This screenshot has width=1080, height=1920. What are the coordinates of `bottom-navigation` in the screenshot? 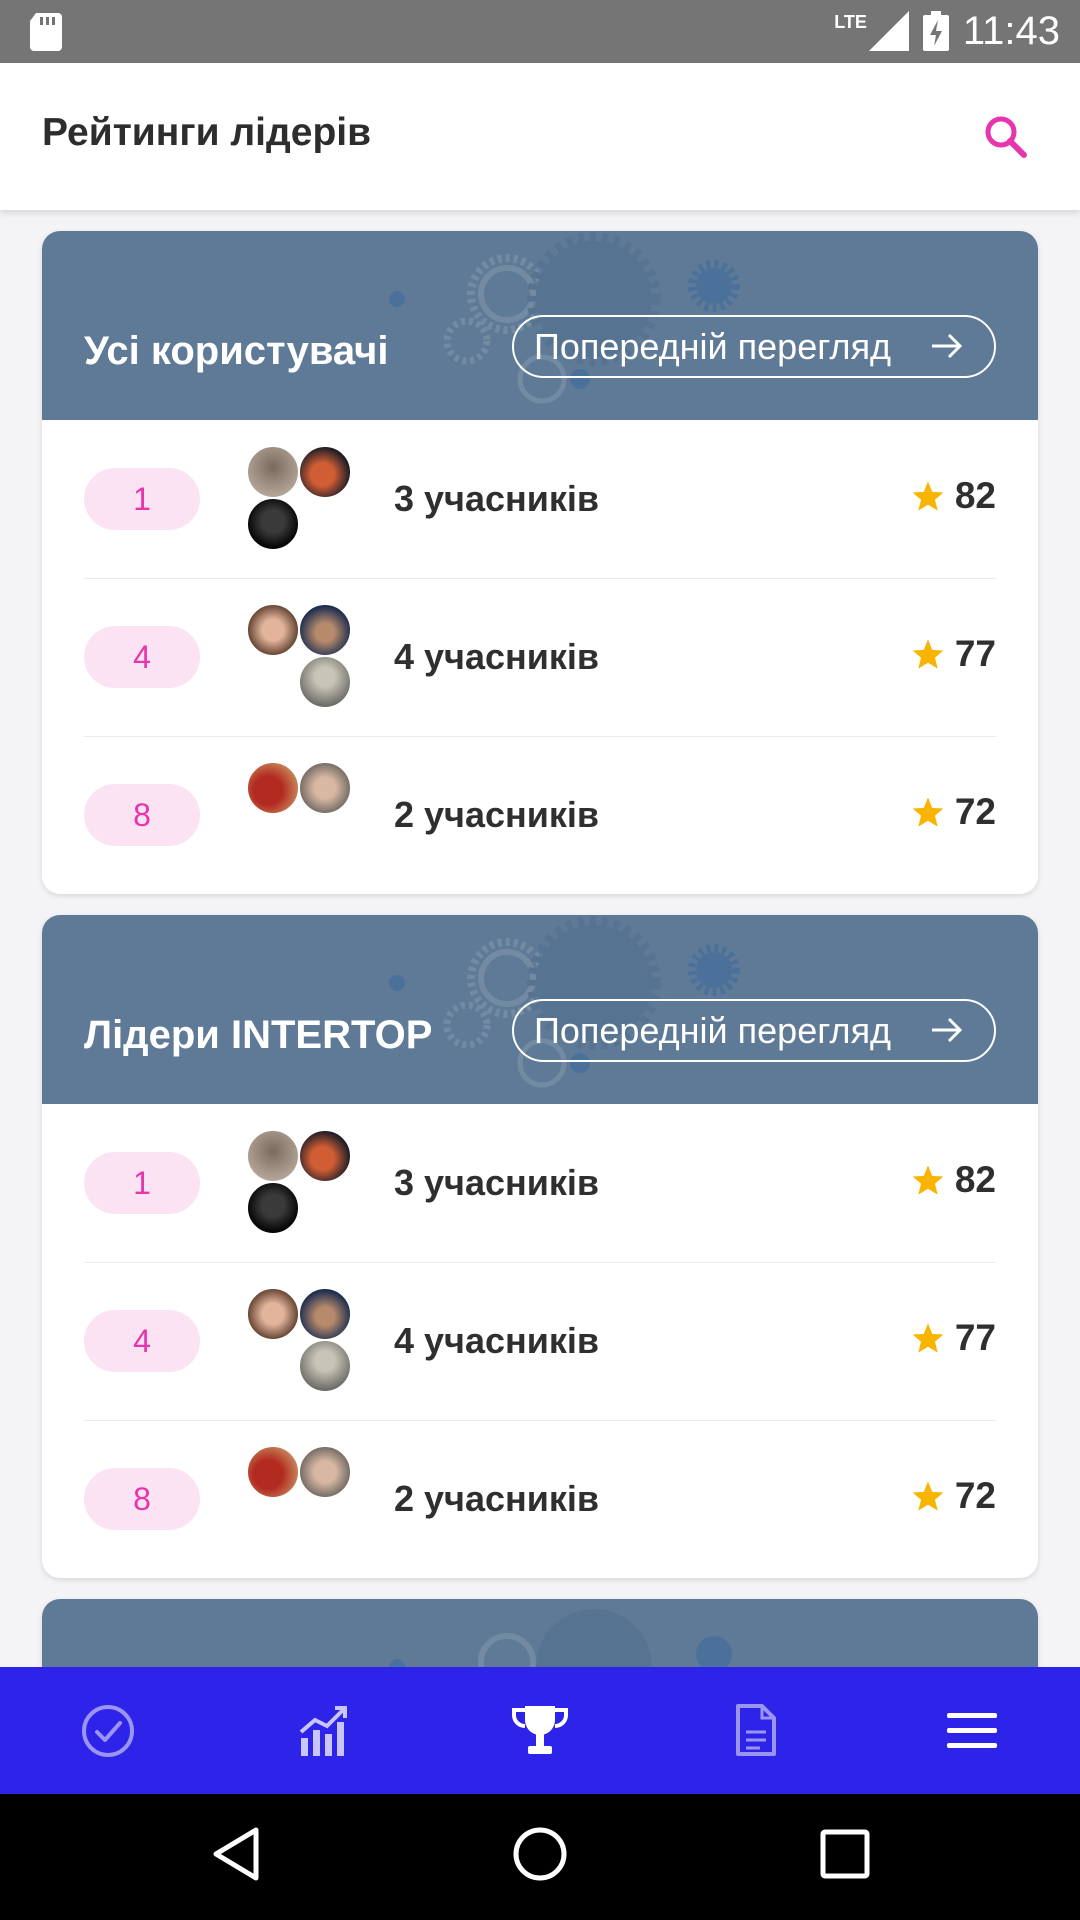 It's located at (540, 1730).